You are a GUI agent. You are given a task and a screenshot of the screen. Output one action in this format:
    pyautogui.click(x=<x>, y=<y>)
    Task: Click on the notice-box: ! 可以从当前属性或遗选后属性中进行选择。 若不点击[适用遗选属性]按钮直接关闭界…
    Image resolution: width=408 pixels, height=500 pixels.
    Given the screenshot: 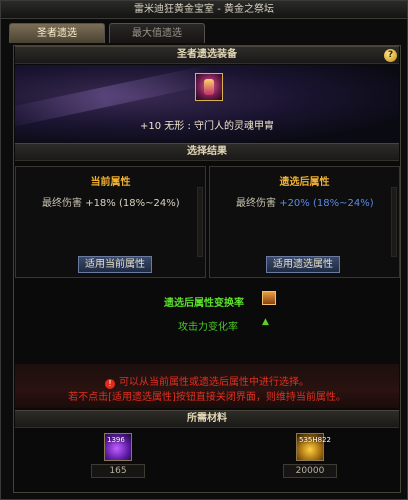 What is the action you would take?
    pyautogui.click(x=207, y=386)
    